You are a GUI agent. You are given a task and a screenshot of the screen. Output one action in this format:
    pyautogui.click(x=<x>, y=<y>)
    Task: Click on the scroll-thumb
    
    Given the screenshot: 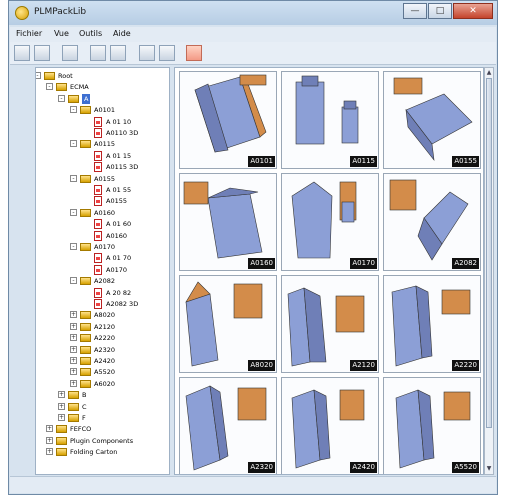 What is the action you would take?
    pyautogui.click(x=489, y=253)
    